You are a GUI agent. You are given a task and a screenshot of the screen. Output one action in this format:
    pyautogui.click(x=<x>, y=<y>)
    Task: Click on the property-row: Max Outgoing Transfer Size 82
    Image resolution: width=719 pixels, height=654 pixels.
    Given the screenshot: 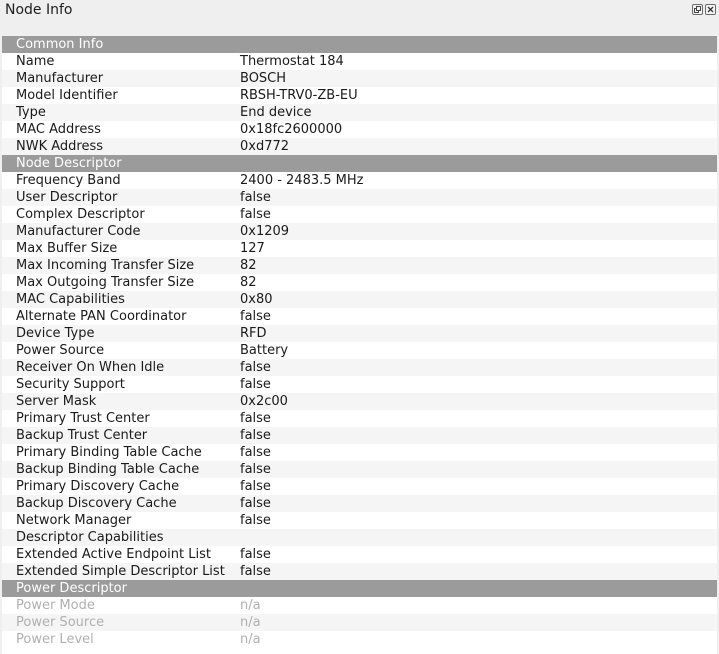 What is the action you would take?
    pyautogui.click(x=359, y=282)
    